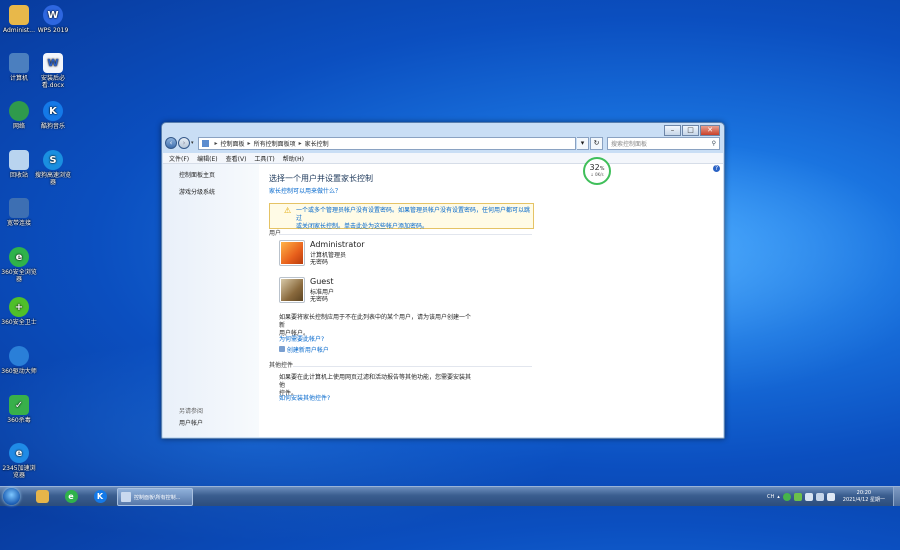 The image size is (900, 550). I want to click on recent-pages-dropdown-icon: ▾, so click(192, 143).